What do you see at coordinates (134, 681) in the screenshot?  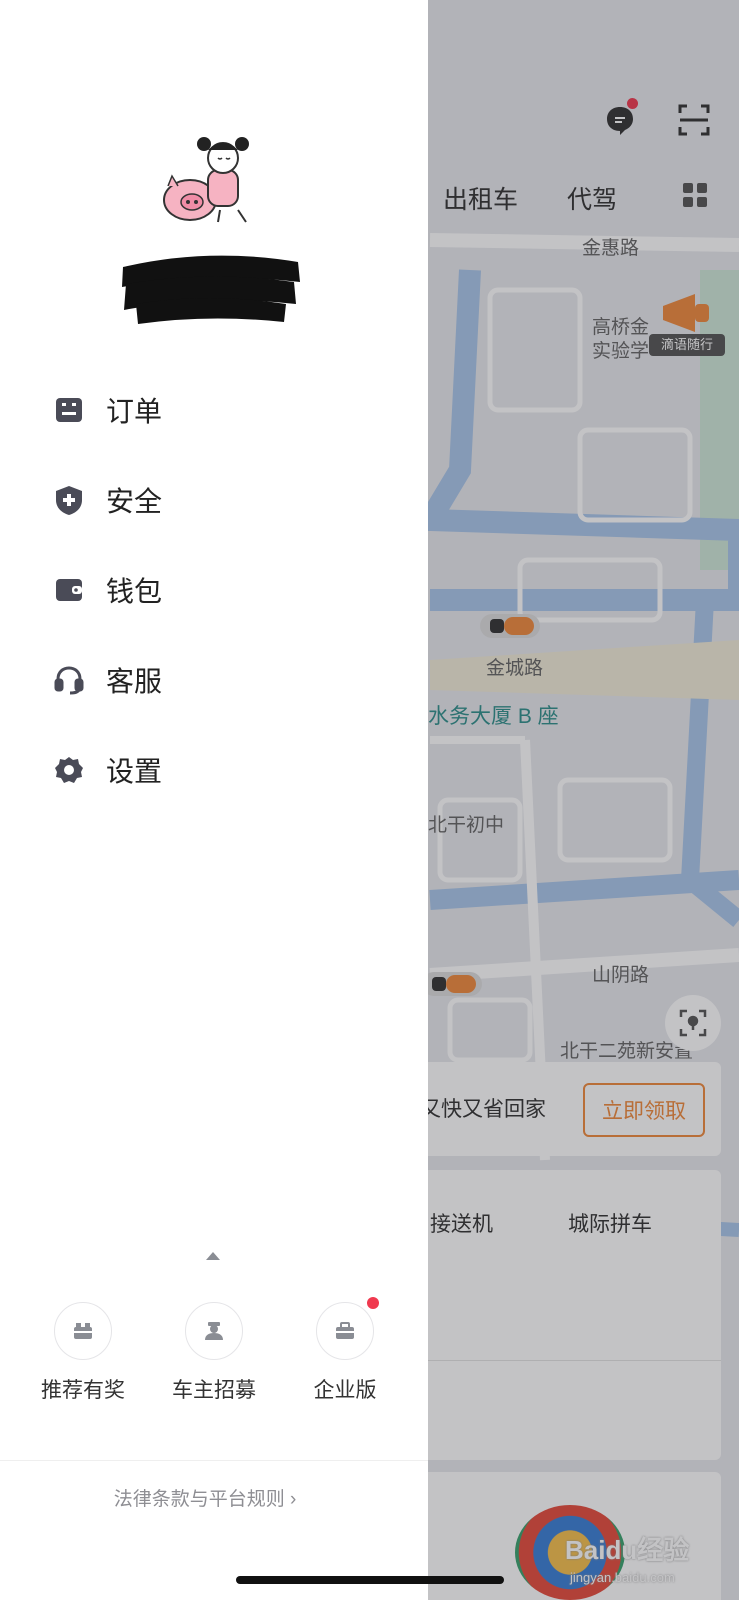 I see `menu-label: 客服` at bounding box center [134, 681].